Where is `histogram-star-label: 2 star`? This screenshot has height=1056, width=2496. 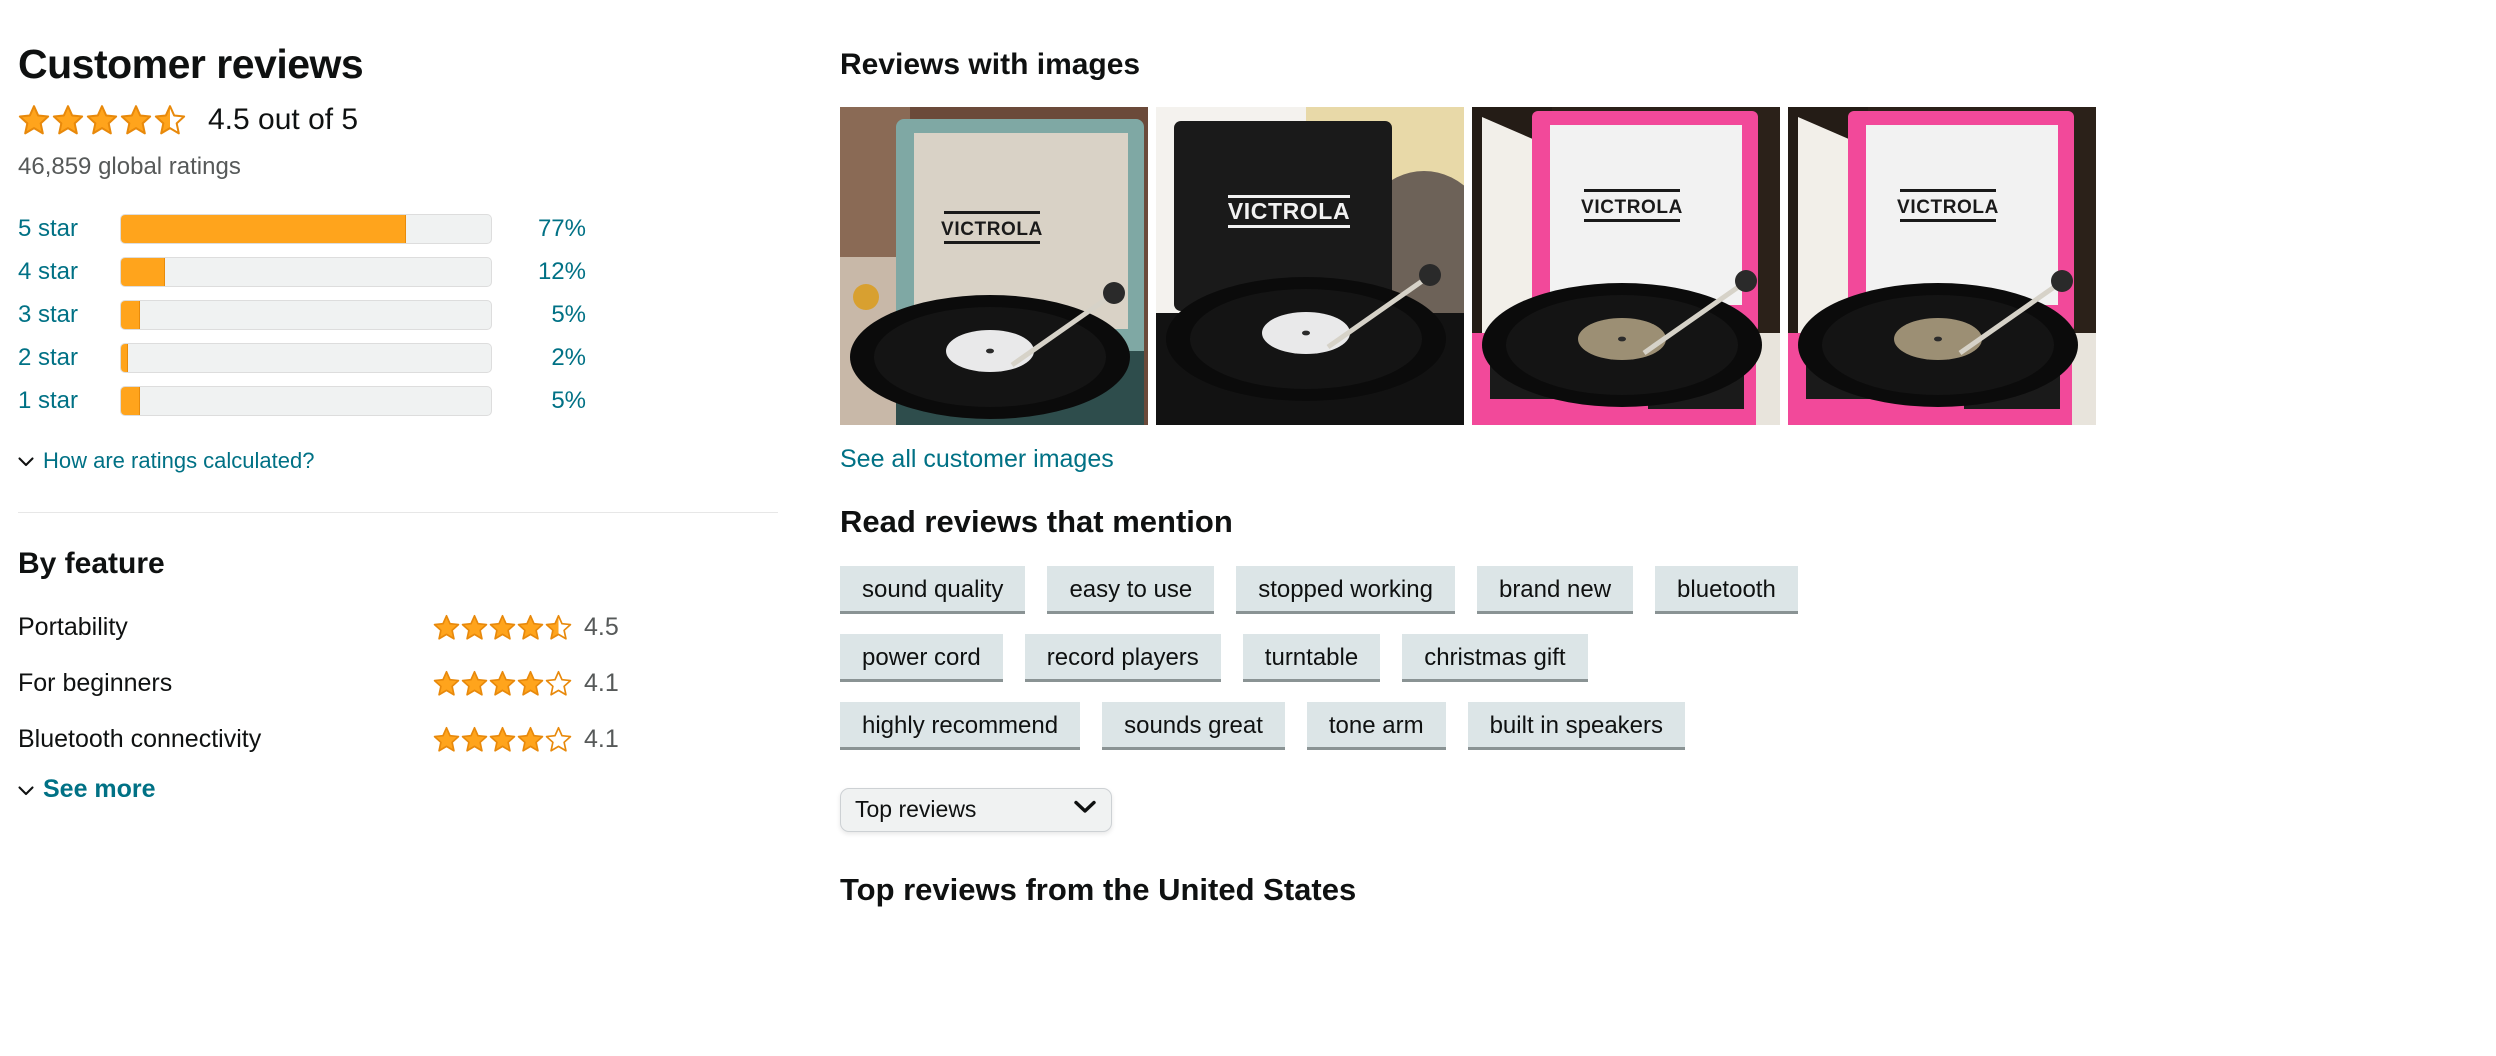 histogram-star-label: 2 star is located at coordinates (69, 358).